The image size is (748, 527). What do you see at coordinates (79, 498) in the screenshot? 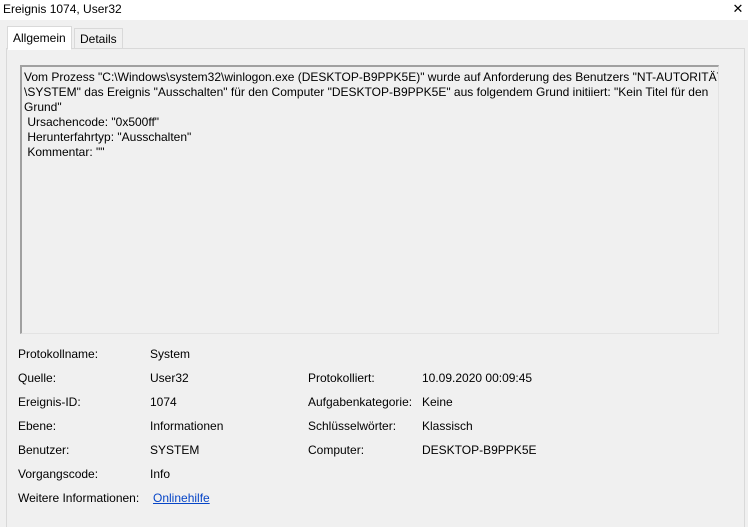
I see `weitere-informationen-label: Weitere Informationen:` at bounding box center [79, 498].